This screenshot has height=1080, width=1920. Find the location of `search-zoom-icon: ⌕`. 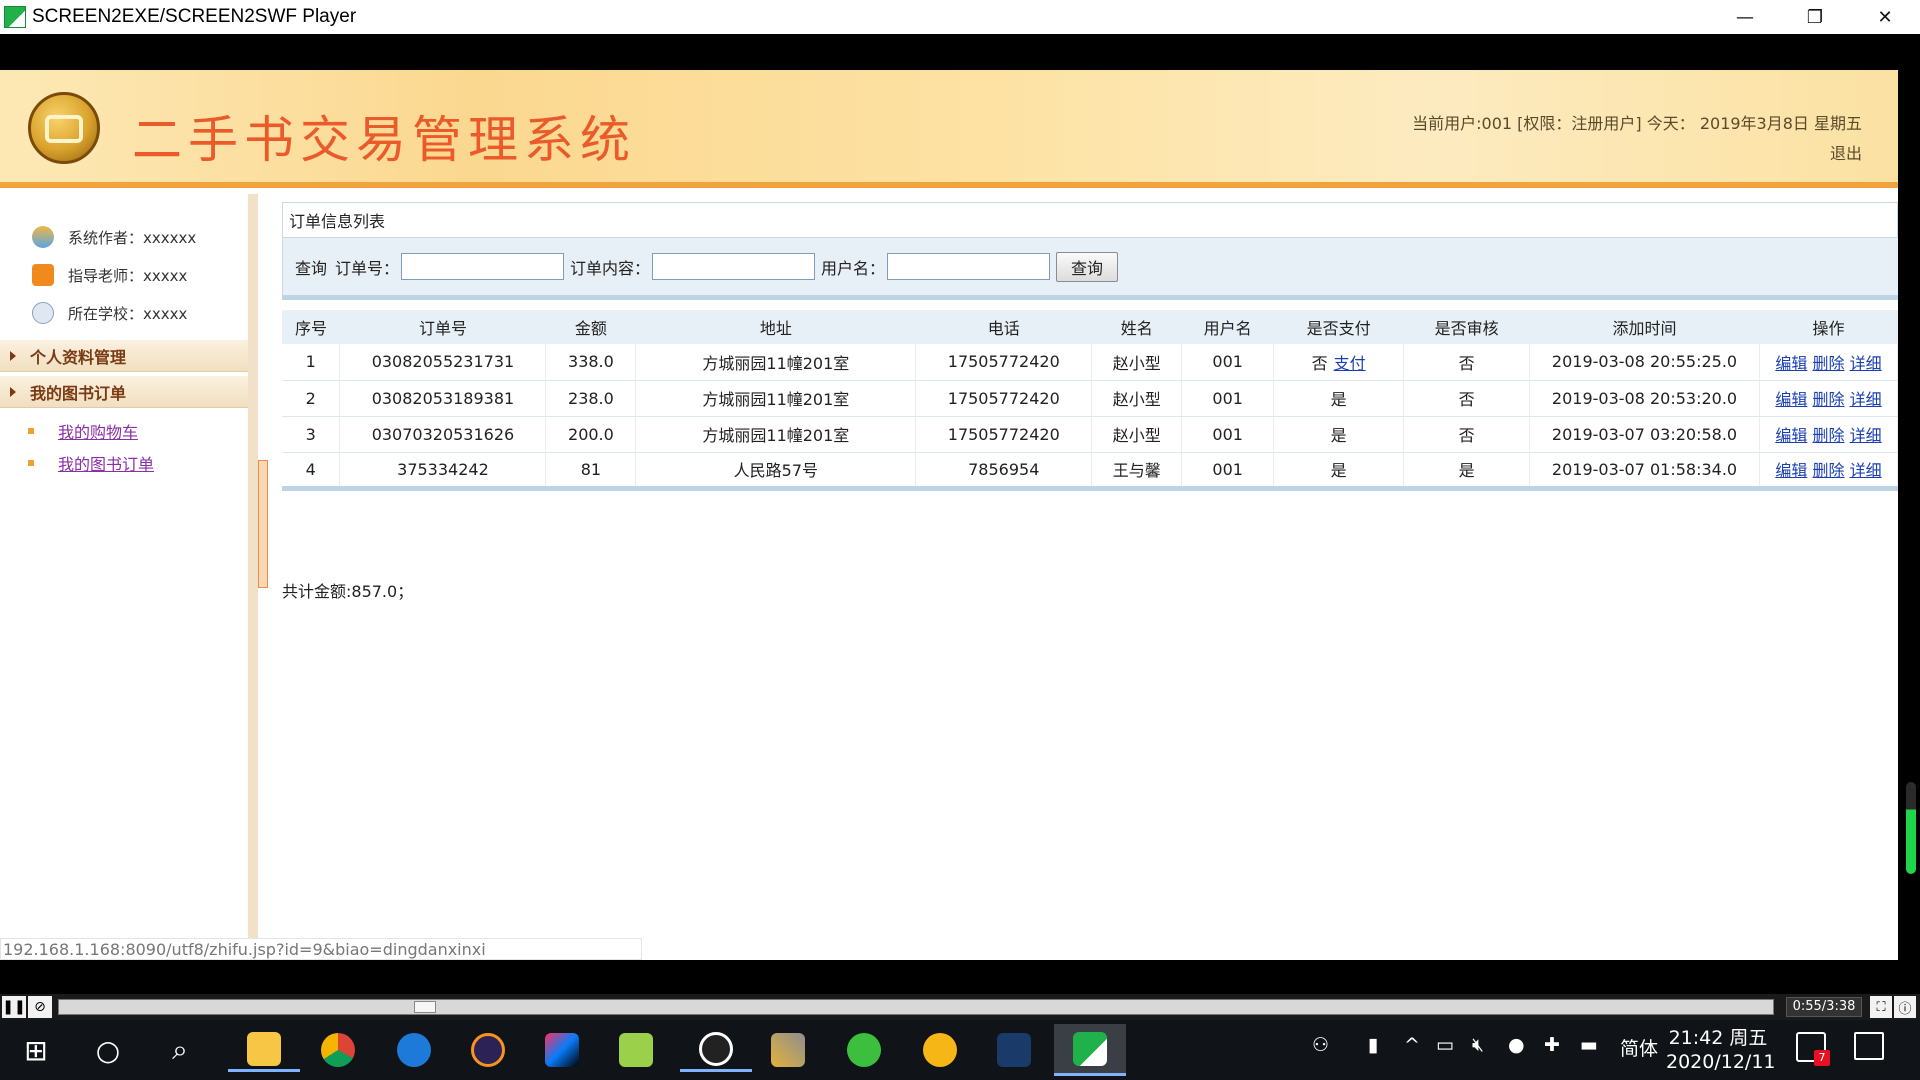

search-zoom-icon: ⌕ is located at coordinates (180, 1050).